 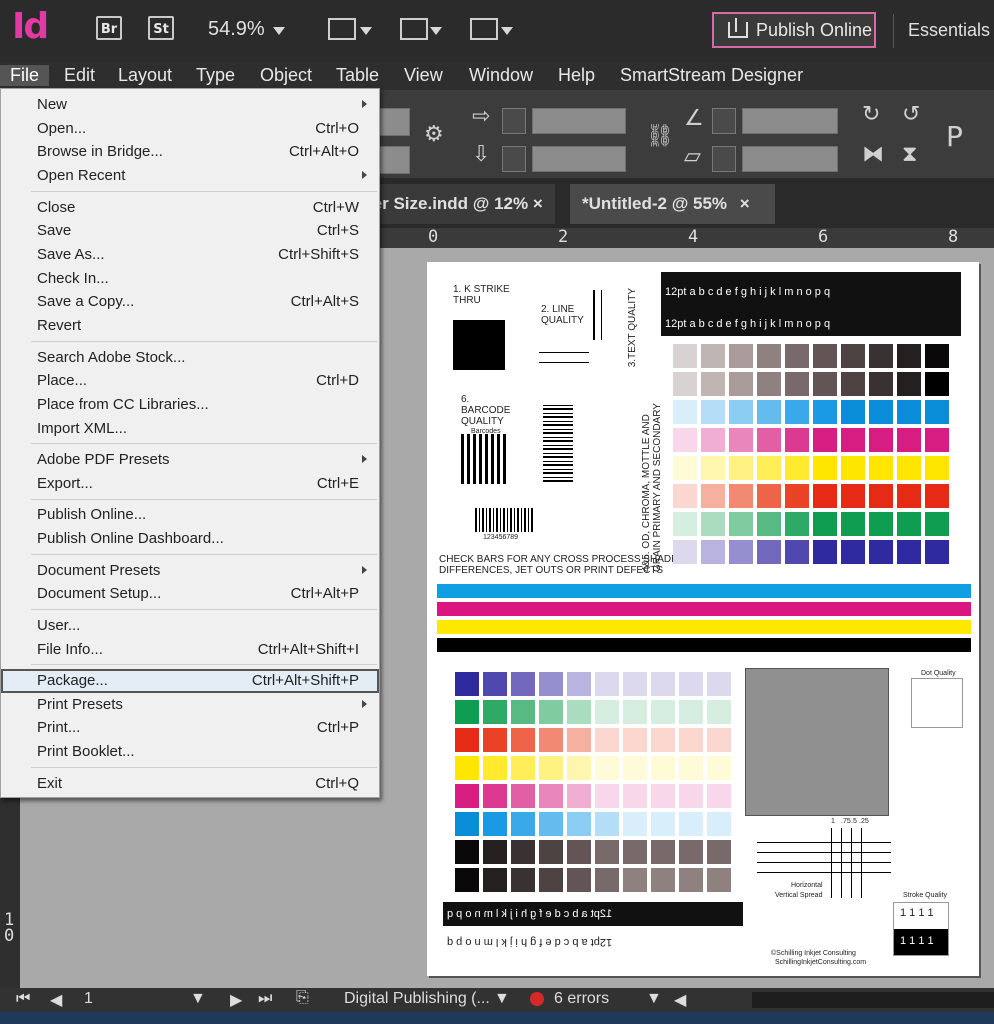 I want to click on file-menu-item: Exit Ctrl+Q, so click(x=190, y=784).